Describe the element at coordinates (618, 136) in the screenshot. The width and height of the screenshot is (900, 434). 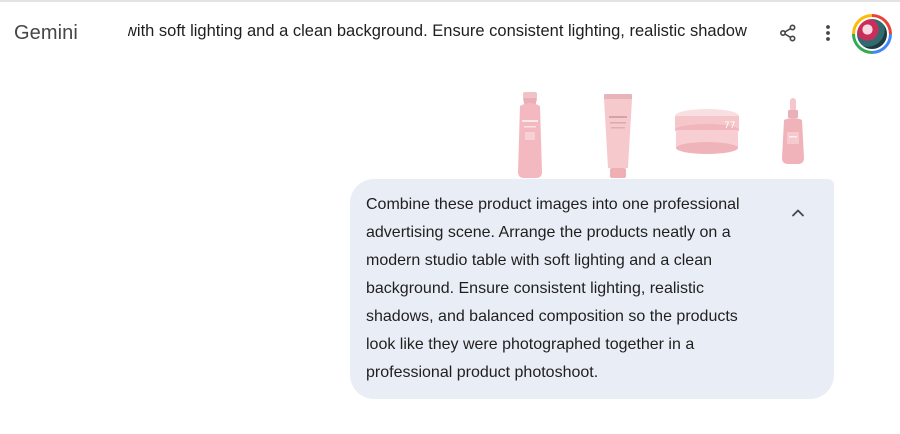
I see `attachment-thumb-cleanser` at that location.